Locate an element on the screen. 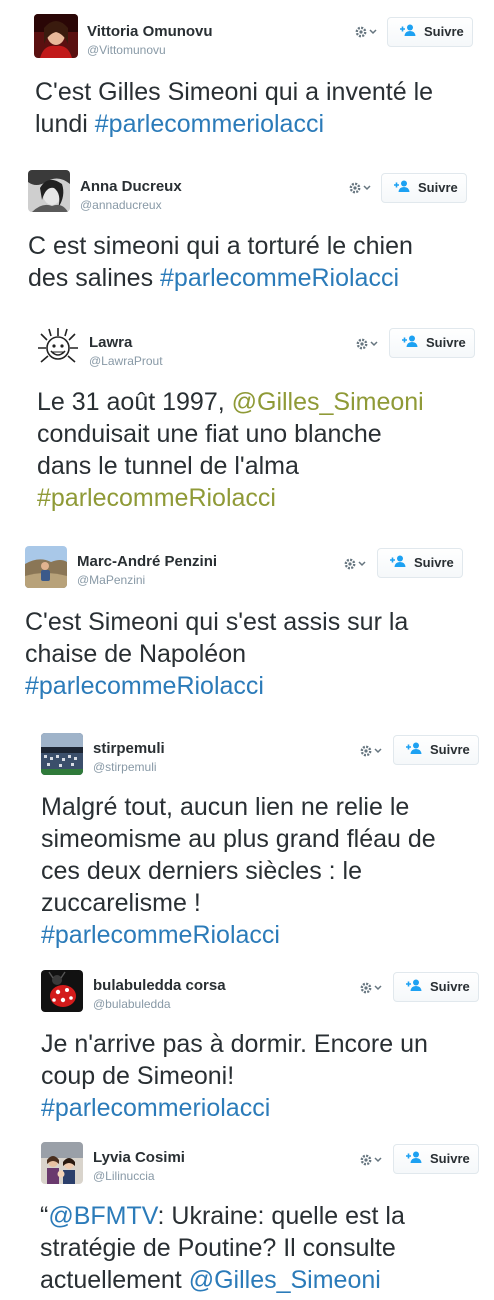  user-name: bulabuledda corsa is located at coordinates (159, 985).